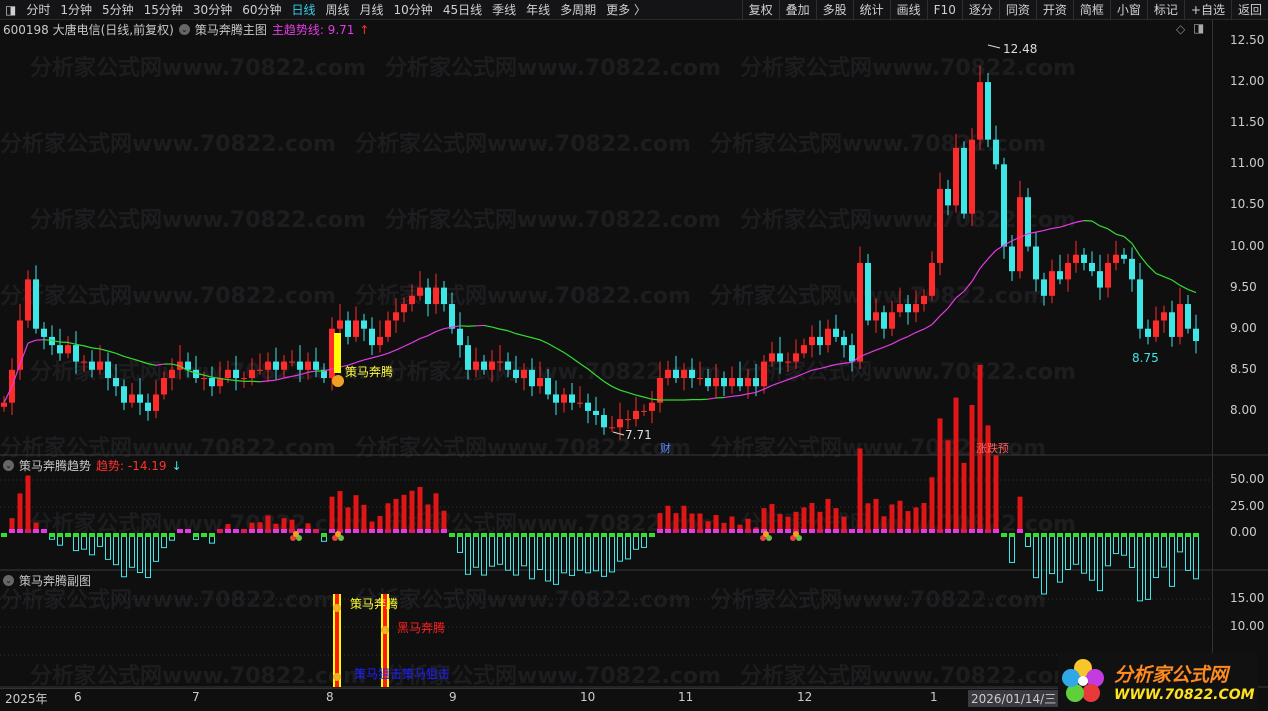 The image size is (1268, 711). What do you see at coordinates (55, 580) in the screenshot?
I see `sub-title: 策马奔腾副图` at bounding box center [55, 580].